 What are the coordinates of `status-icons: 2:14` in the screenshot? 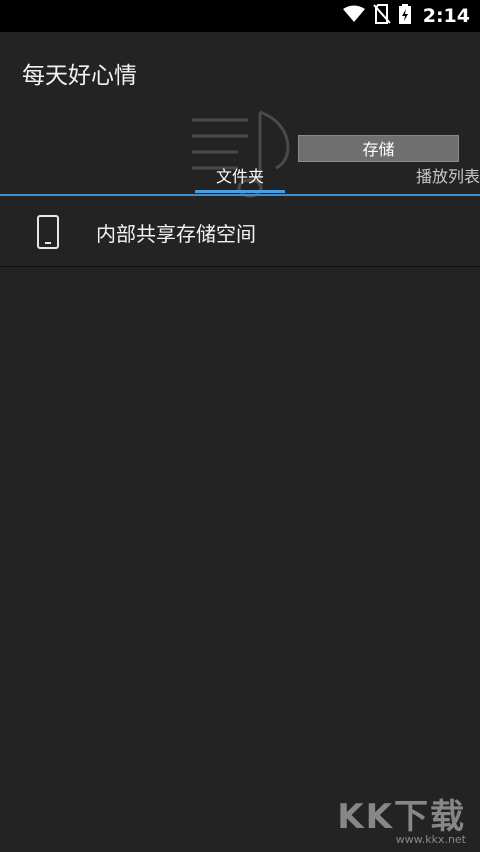 It's located at (406, 16).